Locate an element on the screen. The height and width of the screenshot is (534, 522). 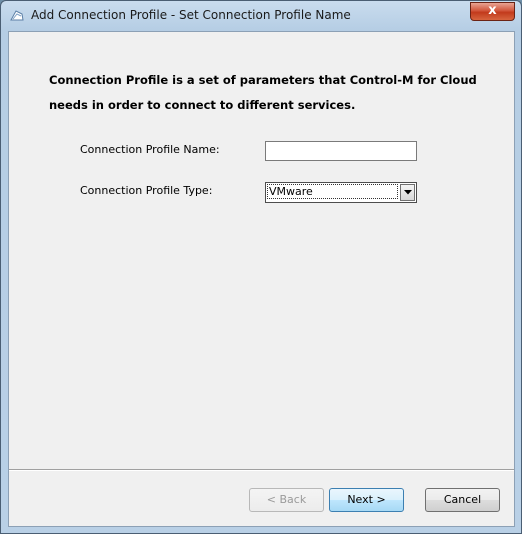
profile-type-select: VMware is located at coordinates (341, 192).